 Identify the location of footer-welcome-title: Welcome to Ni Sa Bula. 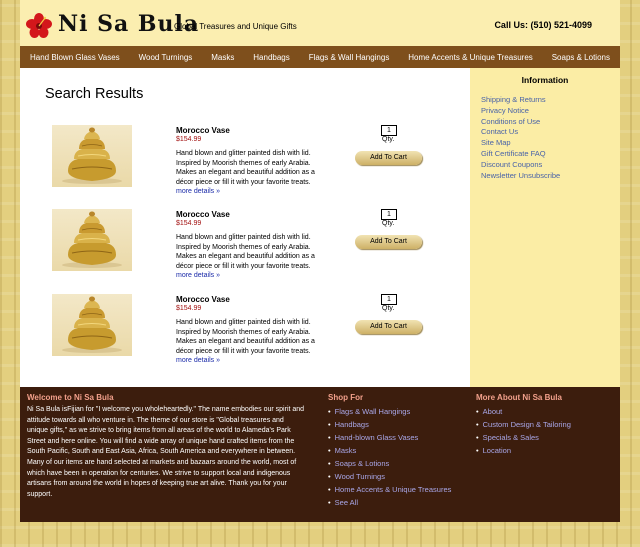
(70, 397).